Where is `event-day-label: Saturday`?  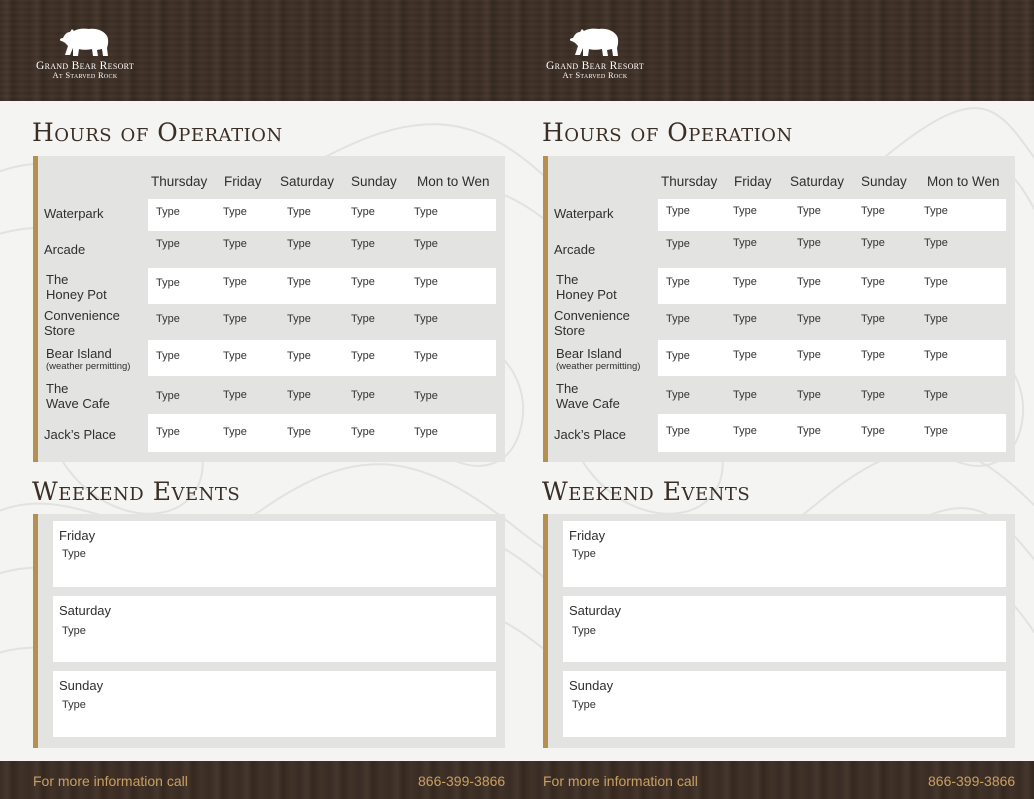 event-day-label: Saturday is located at coordinates (595, 610).